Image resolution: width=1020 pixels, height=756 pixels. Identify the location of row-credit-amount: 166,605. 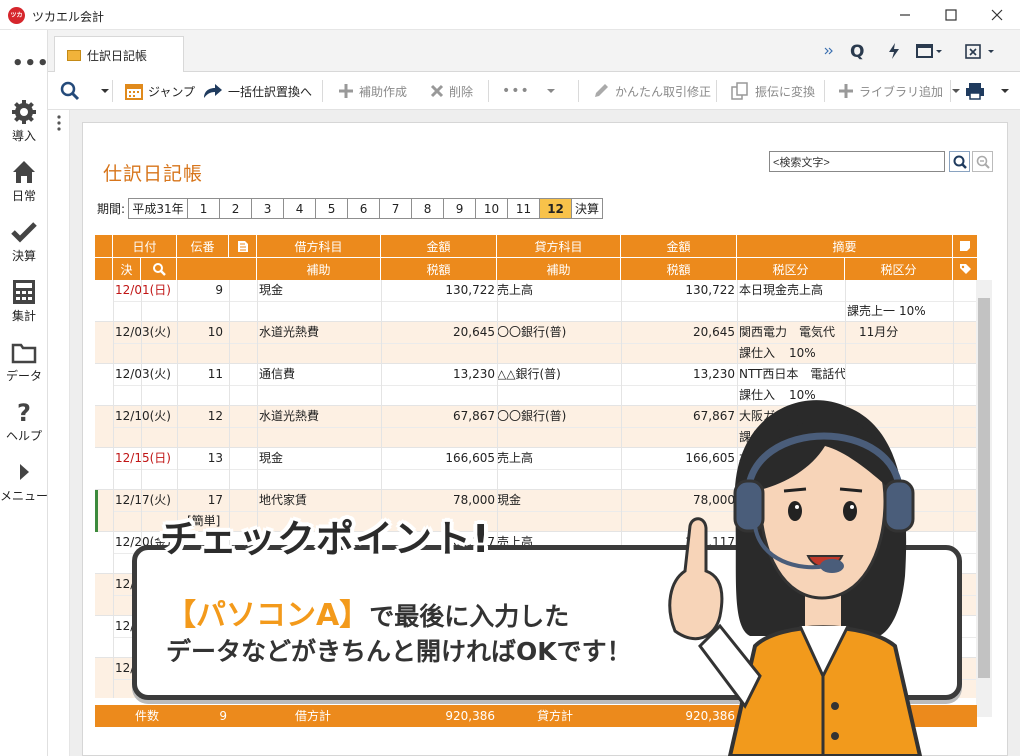
(710, 458).